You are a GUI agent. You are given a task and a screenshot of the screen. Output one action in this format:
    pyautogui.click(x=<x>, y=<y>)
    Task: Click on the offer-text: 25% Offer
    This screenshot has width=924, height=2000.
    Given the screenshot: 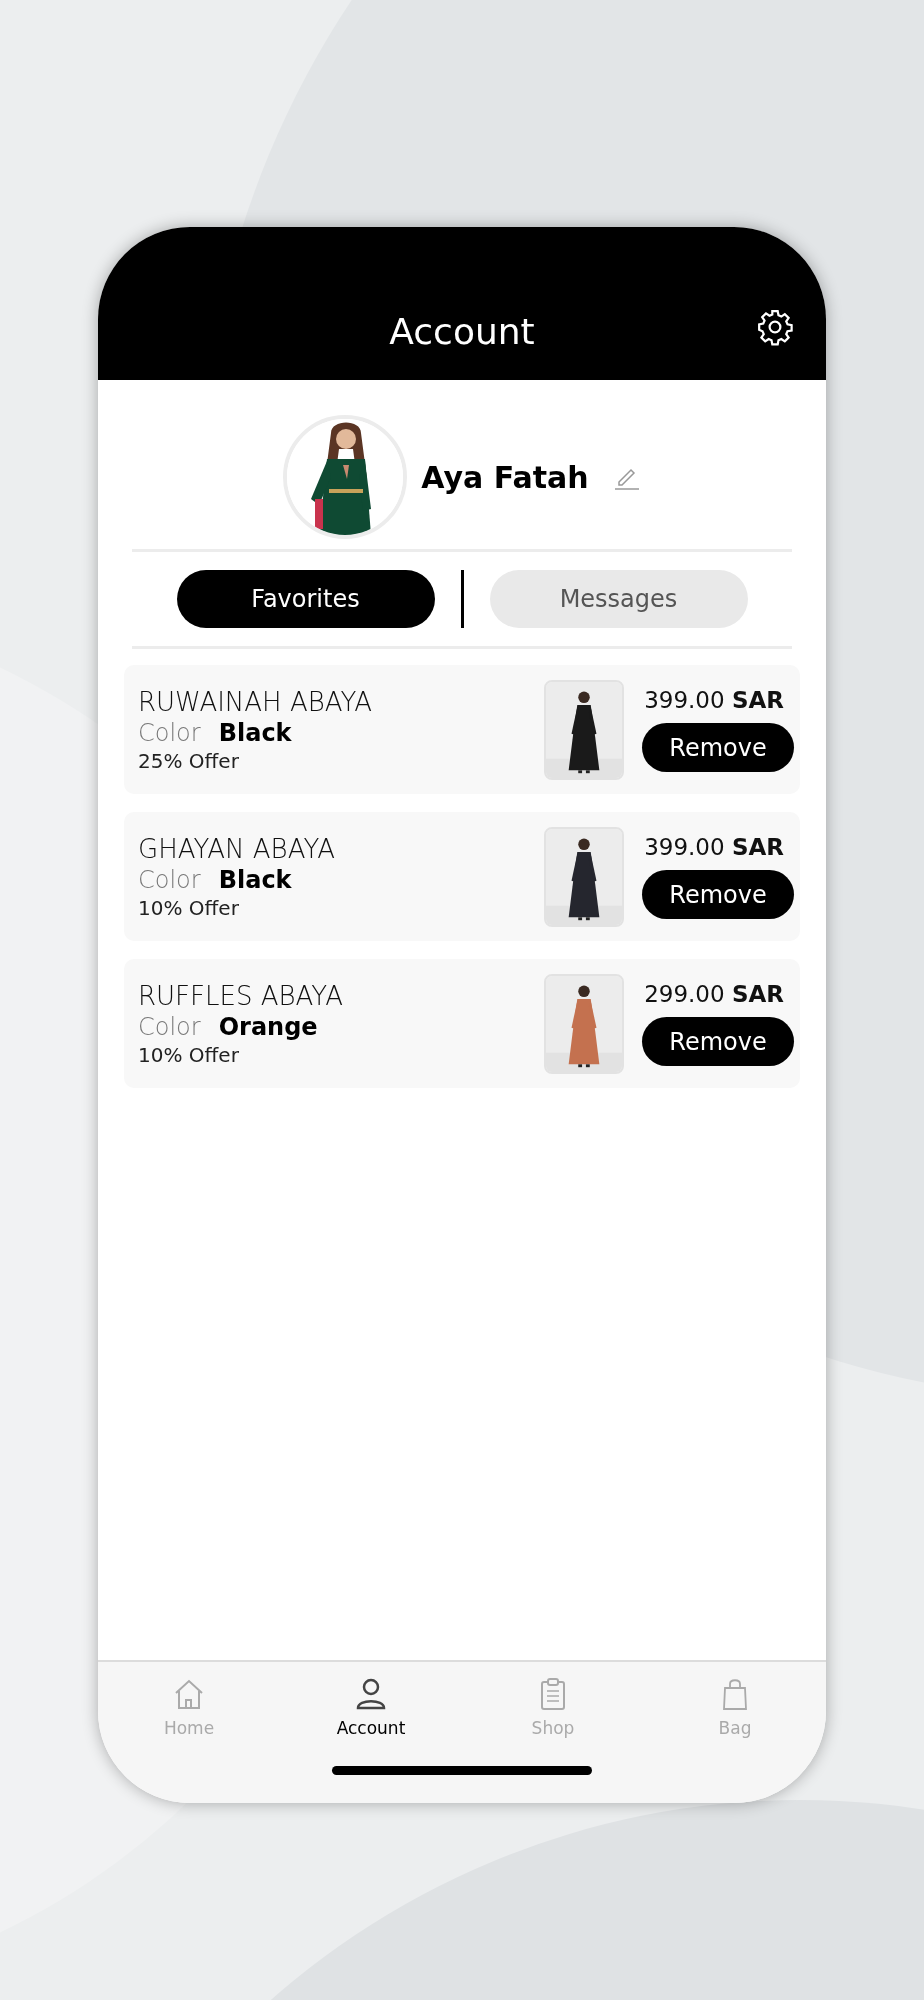 What is the action you would take?
    pyautogui.click(x=189, y=760)
    